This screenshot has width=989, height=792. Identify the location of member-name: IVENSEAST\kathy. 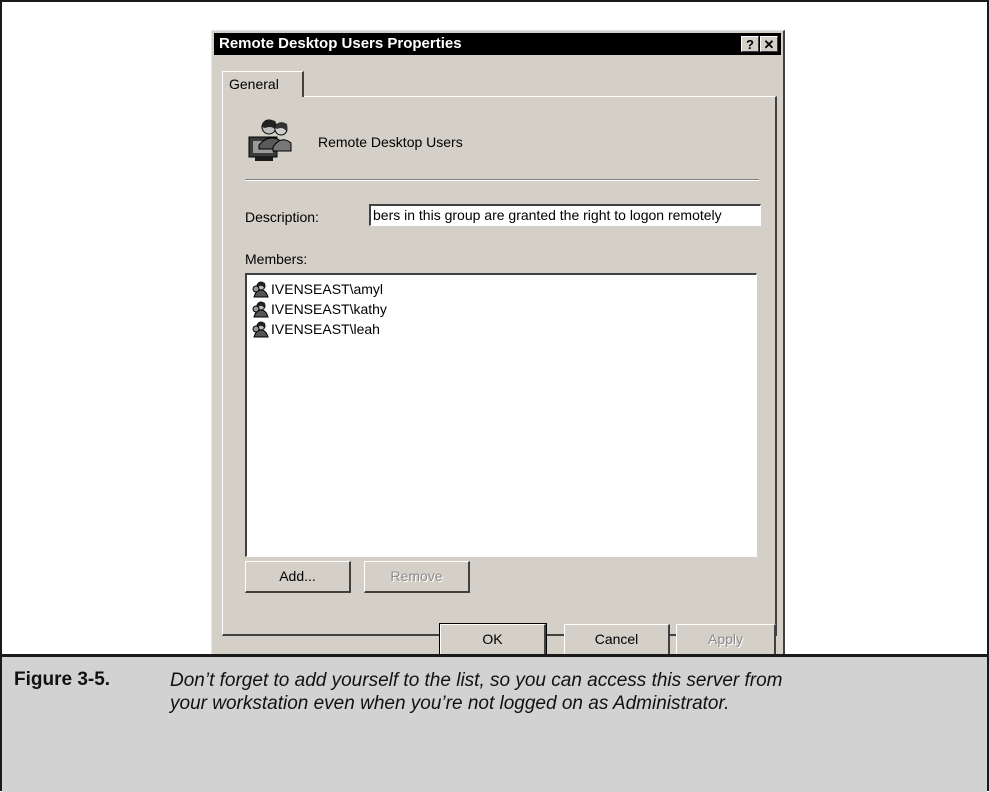
(329, 309).